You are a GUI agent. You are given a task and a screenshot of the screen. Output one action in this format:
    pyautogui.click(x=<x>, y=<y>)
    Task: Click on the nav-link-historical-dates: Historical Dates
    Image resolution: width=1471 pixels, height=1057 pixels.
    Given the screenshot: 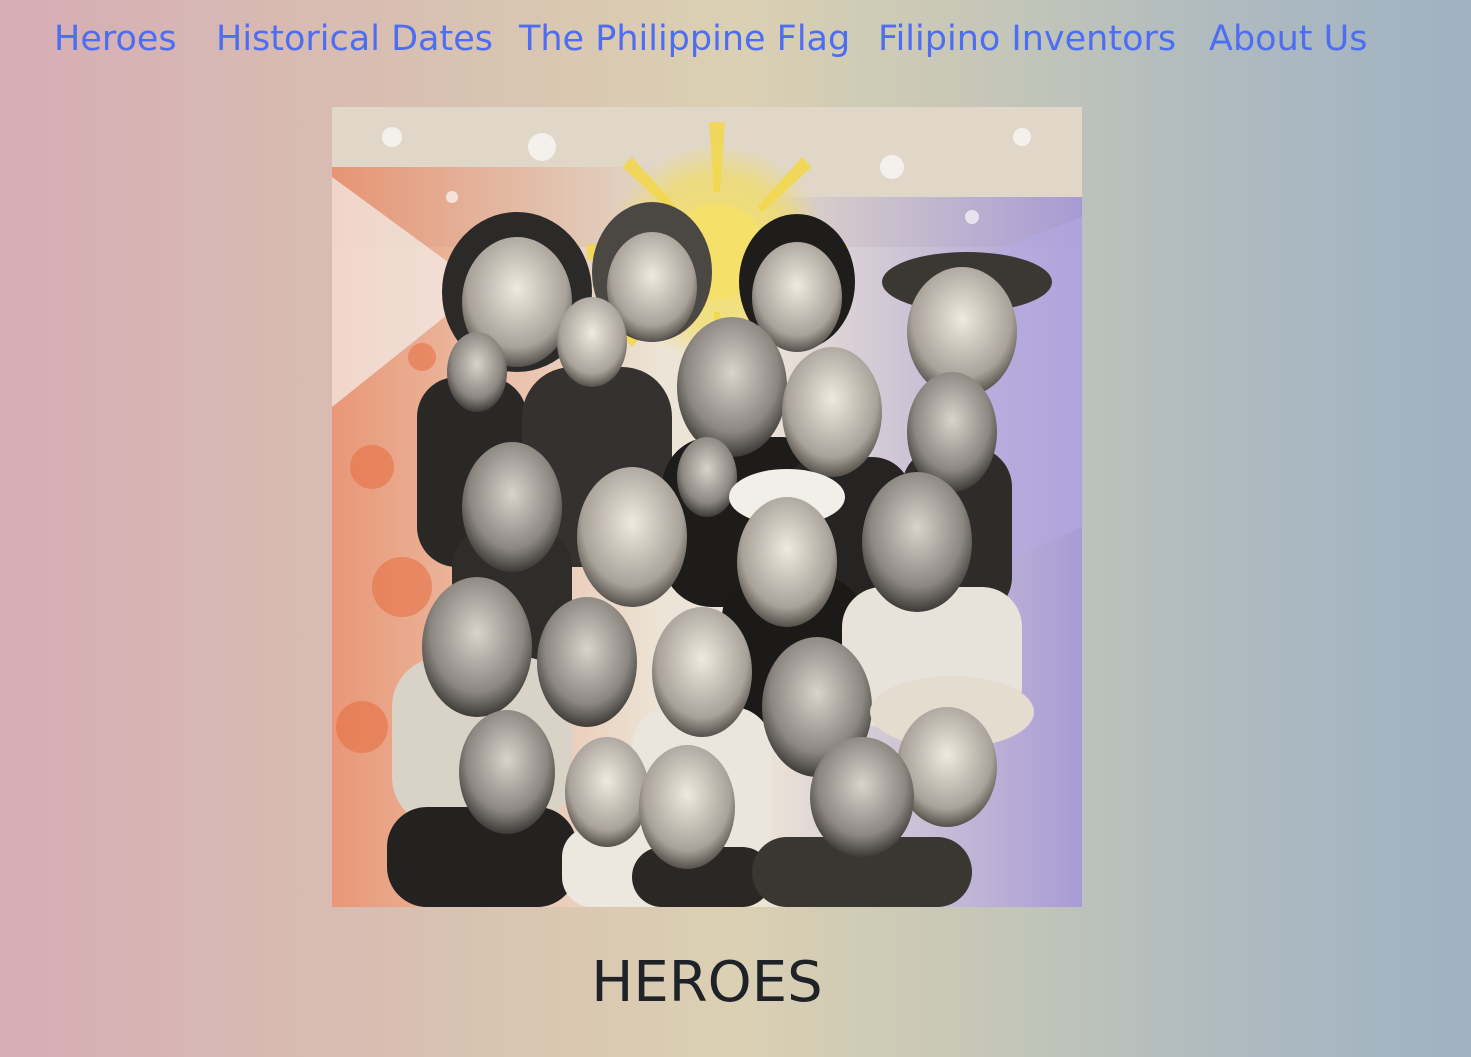 What is the action you would take?
    pyautogui.click(x=354, y=39)
    